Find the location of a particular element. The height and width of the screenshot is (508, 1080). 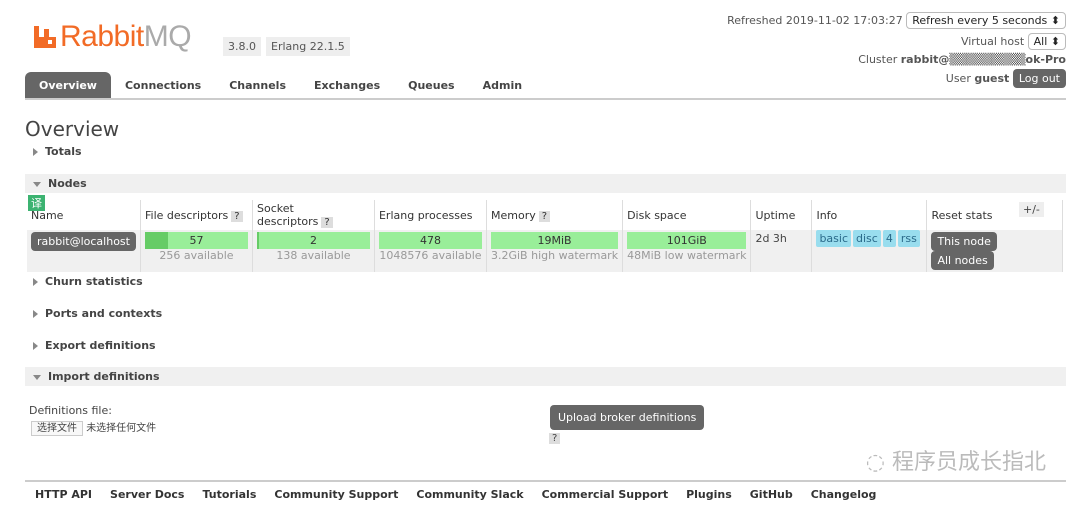

user-row: User guest Log out is located at coordinates (1006, 78).